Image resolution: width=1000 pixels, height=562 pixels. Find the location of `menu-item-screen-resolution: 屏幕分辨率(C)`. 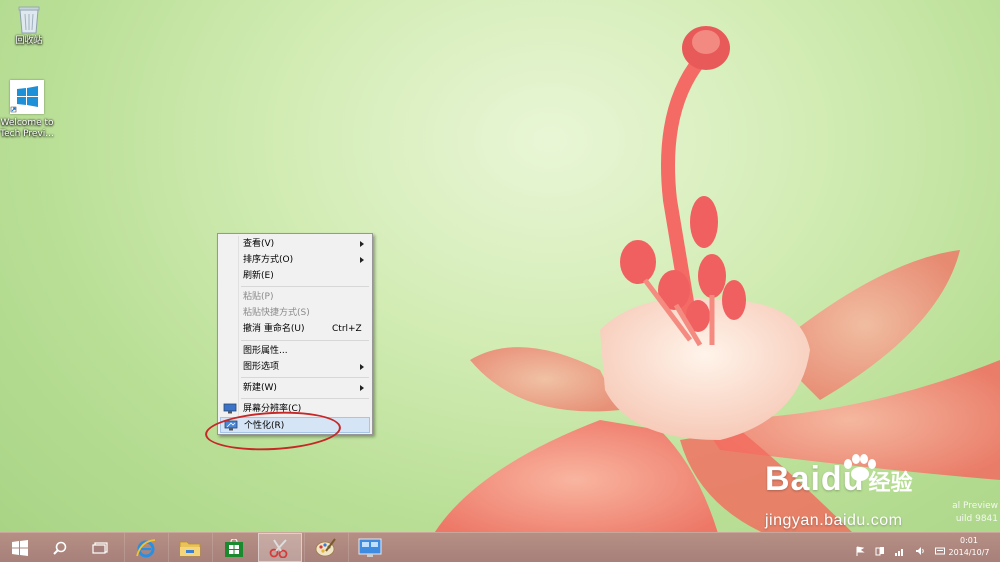

menu-item-screen-resolution: 屏幕分辨率(C) is located at coordinates (295, 409).